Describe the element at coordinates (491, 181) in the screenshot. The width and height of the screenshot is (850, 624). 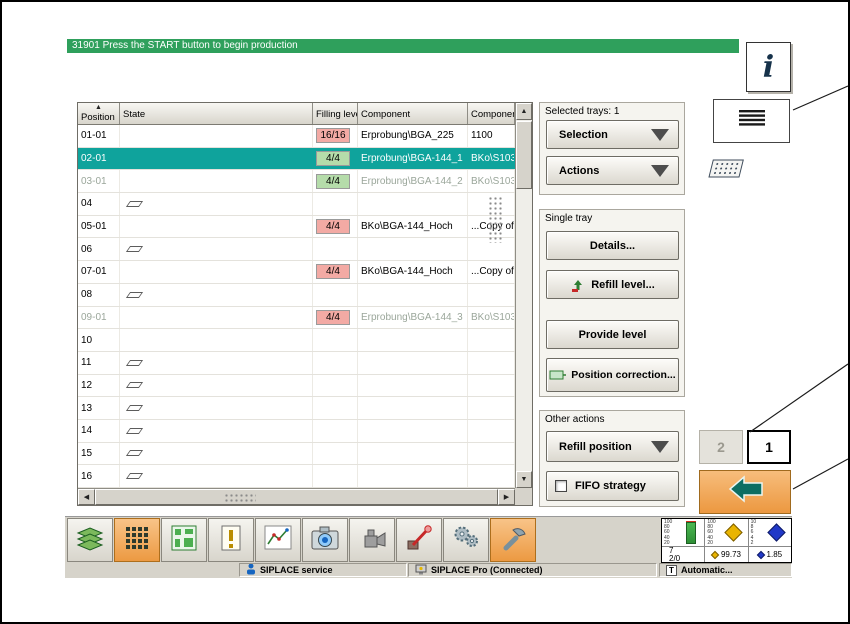
I see `cell-component-2: BKo\S103` at that location.